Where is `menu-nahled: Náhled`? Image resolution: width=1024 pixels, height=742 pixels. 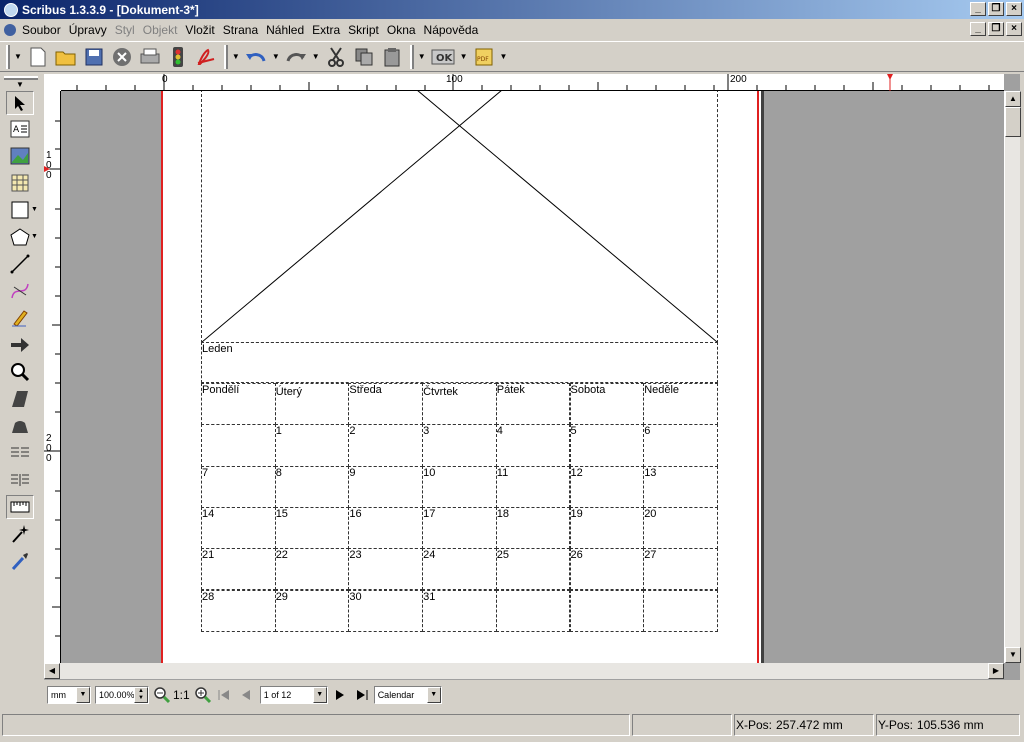
menu-nahled: Náhled is located at coordinates (285, 30).